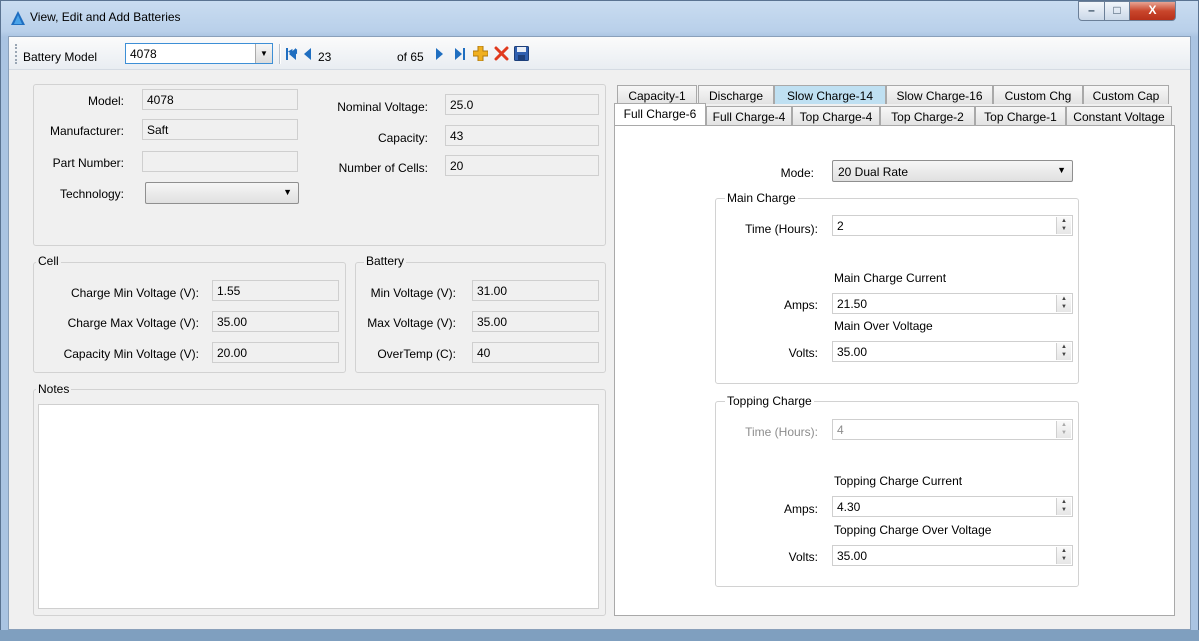 The image size is (1199, 641). I want to click on capacity-min-field: 20.00, so click(275, 352).